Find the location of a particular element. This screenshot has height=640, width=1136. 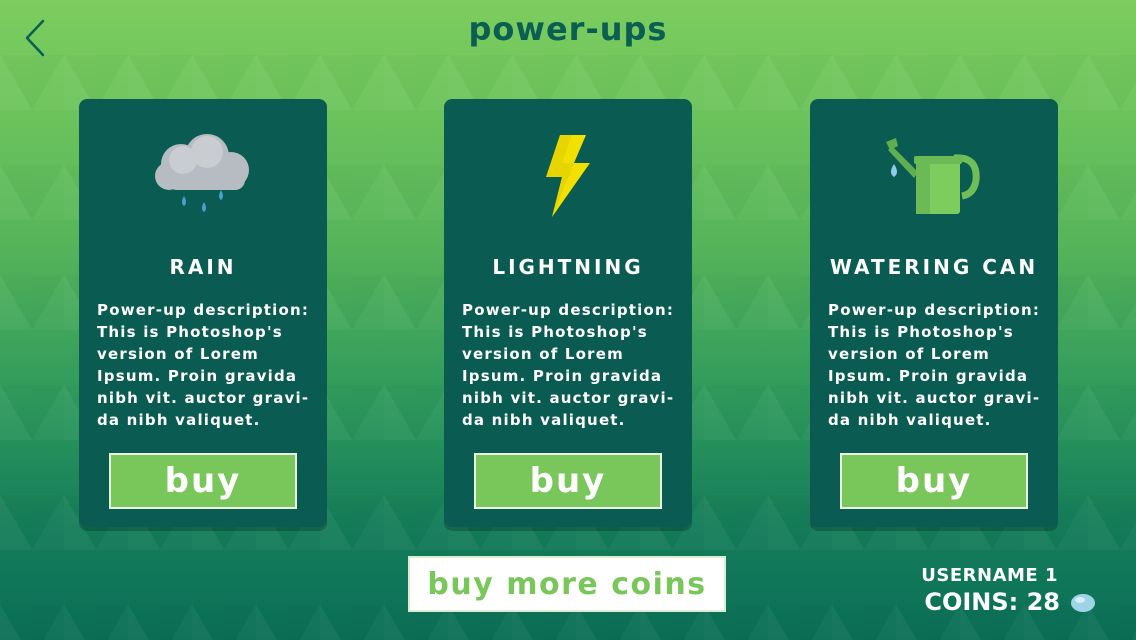

buy-button-lightning: buy is located at coordinates (568, 481).